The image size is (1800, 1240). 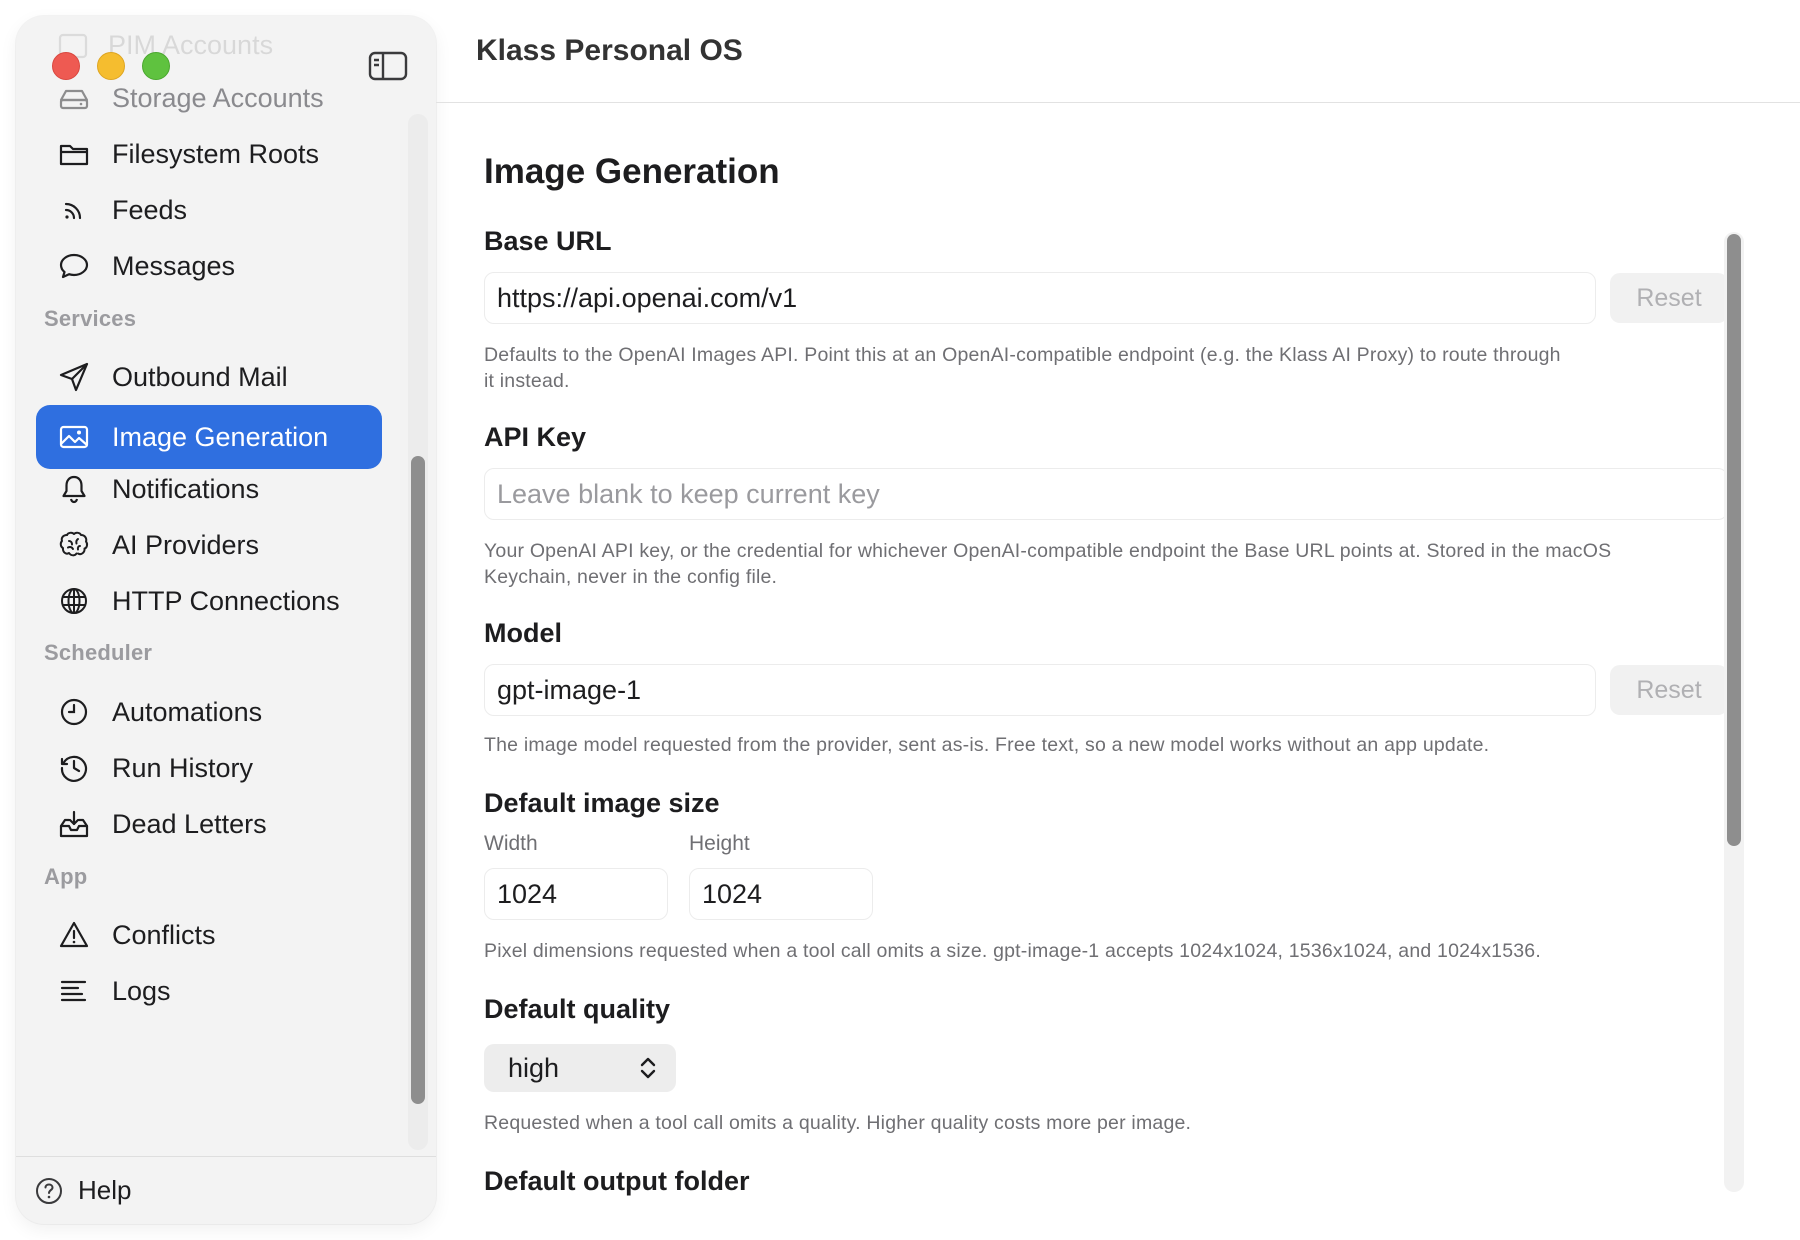 I want to click on sidebar-item-label: Filesystem Roots, so click(x=216, y=153).